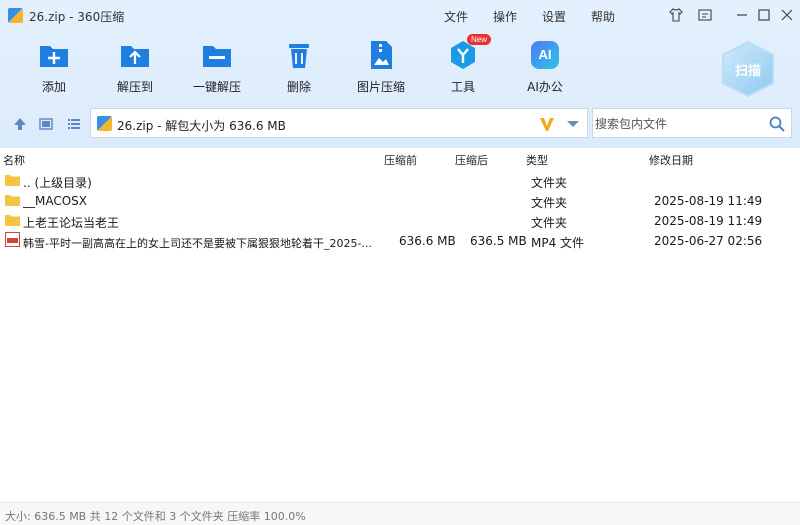  I want to click on table-row: __MACOSX 文件夹 2025-08-19 11:49, so click(400, 200).